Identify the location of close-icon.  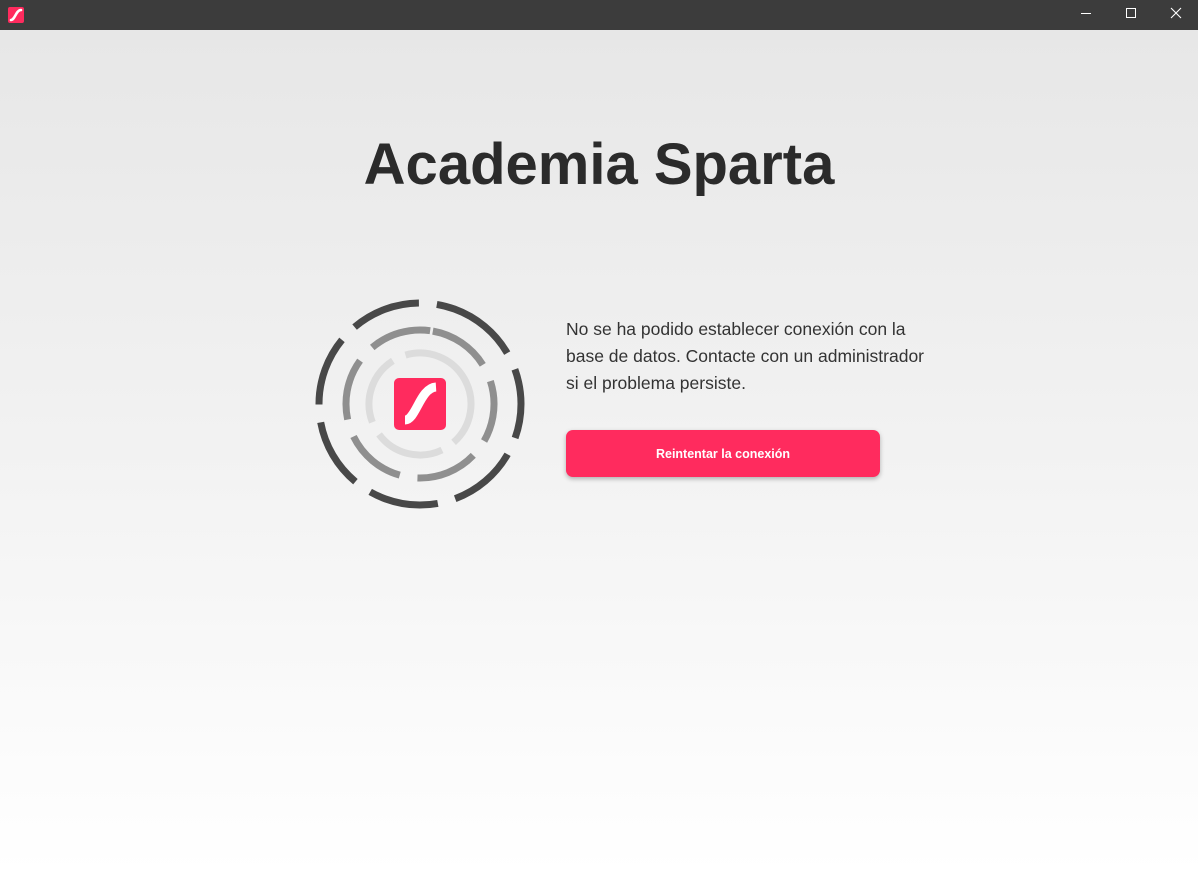
(1176, 15).